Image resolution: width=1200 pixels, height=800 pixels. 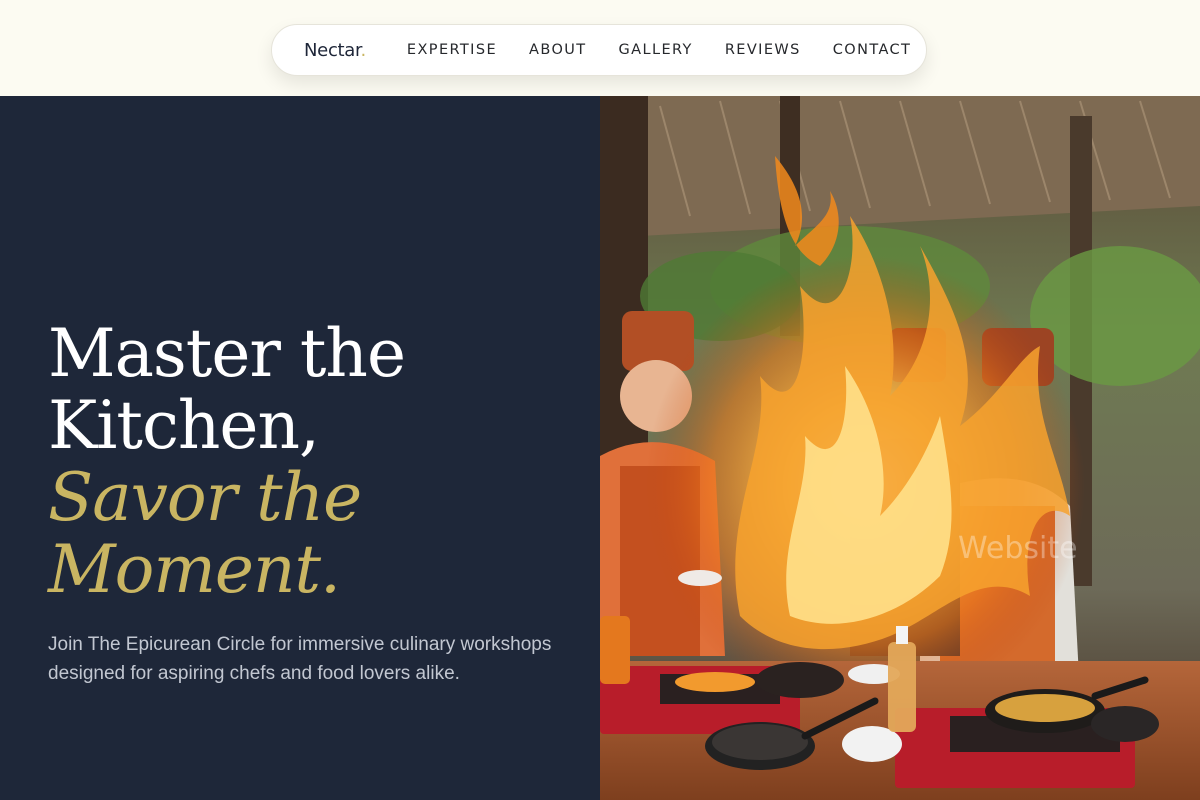 I want to click on headline-line-4: Moment., so click(x=194, y=569).